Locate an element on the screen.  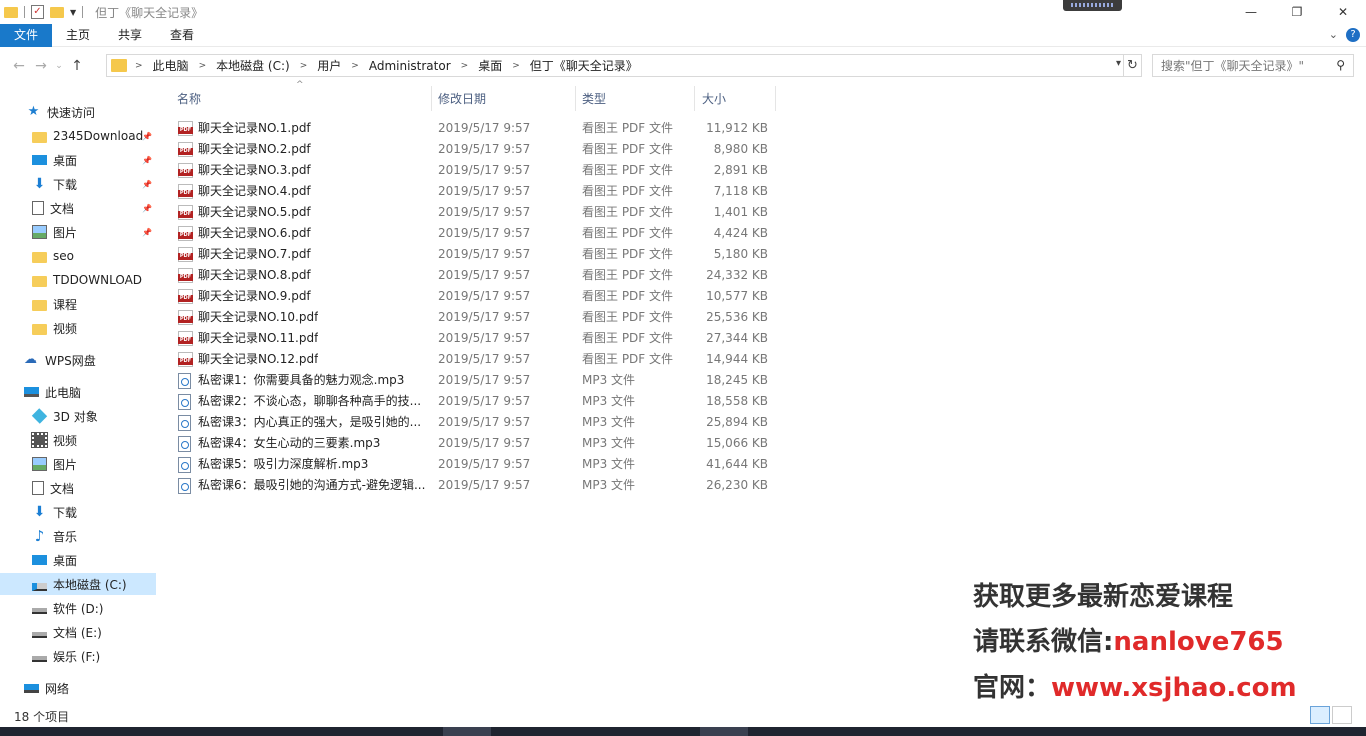
download-icon: ⬇ is located at coordinates (39, 184).